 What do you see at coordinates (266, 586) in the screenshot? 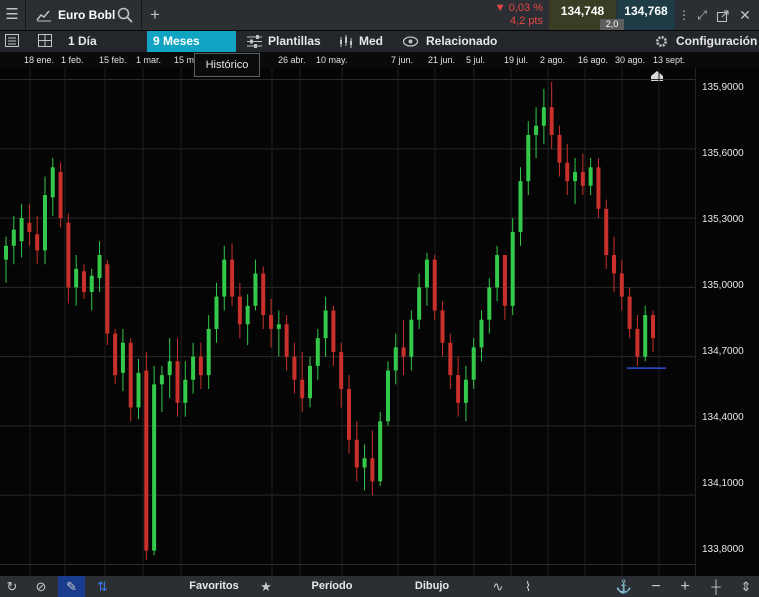
I see `star-icon: ★` at bounding box center [266, 586].